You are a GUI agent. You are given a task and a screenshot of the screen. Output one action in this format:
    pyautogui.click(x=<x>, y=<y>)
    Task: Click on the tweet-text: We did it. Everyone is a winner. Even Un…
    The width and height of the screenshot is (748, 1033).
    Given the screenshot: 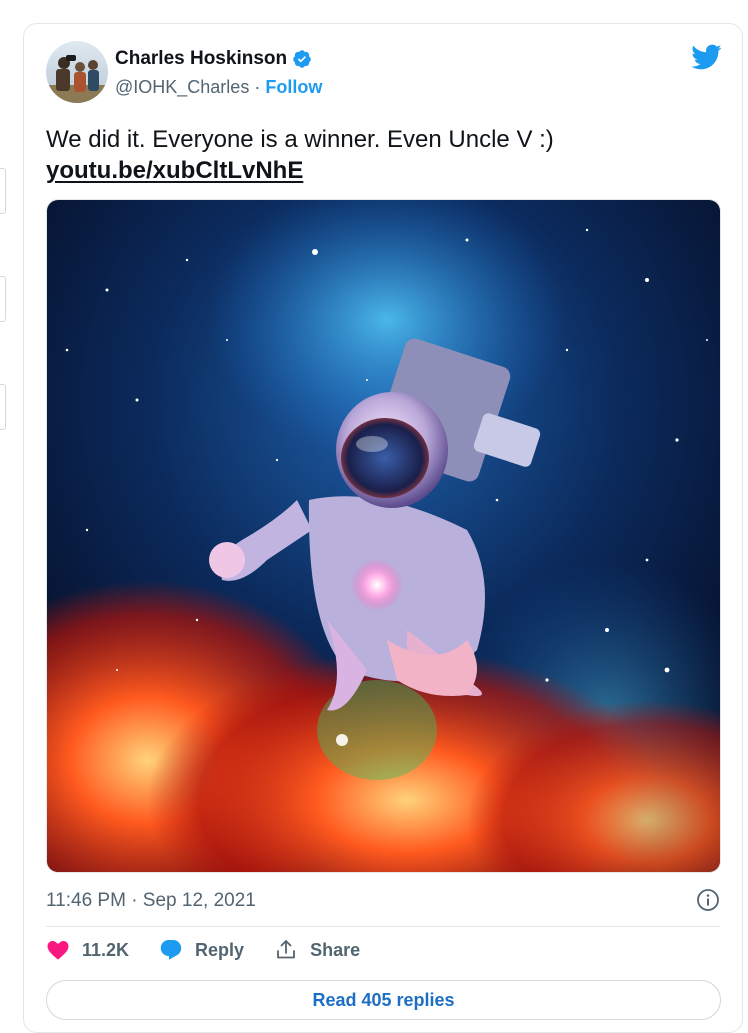 What is the action you would take?
    pyautogui.click(x=300, y=139)
    